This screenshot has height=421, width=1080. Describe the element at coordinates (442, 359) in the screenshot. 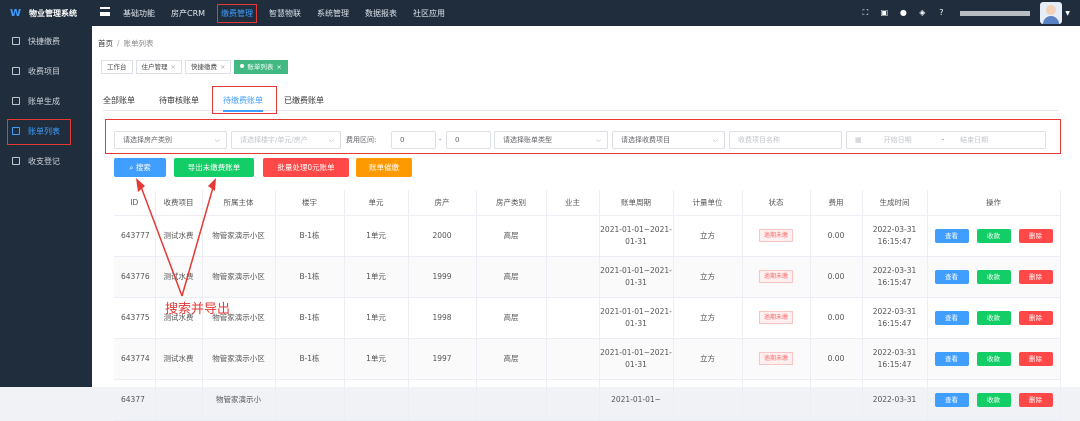

I see `cell-house: 1997` at that location.